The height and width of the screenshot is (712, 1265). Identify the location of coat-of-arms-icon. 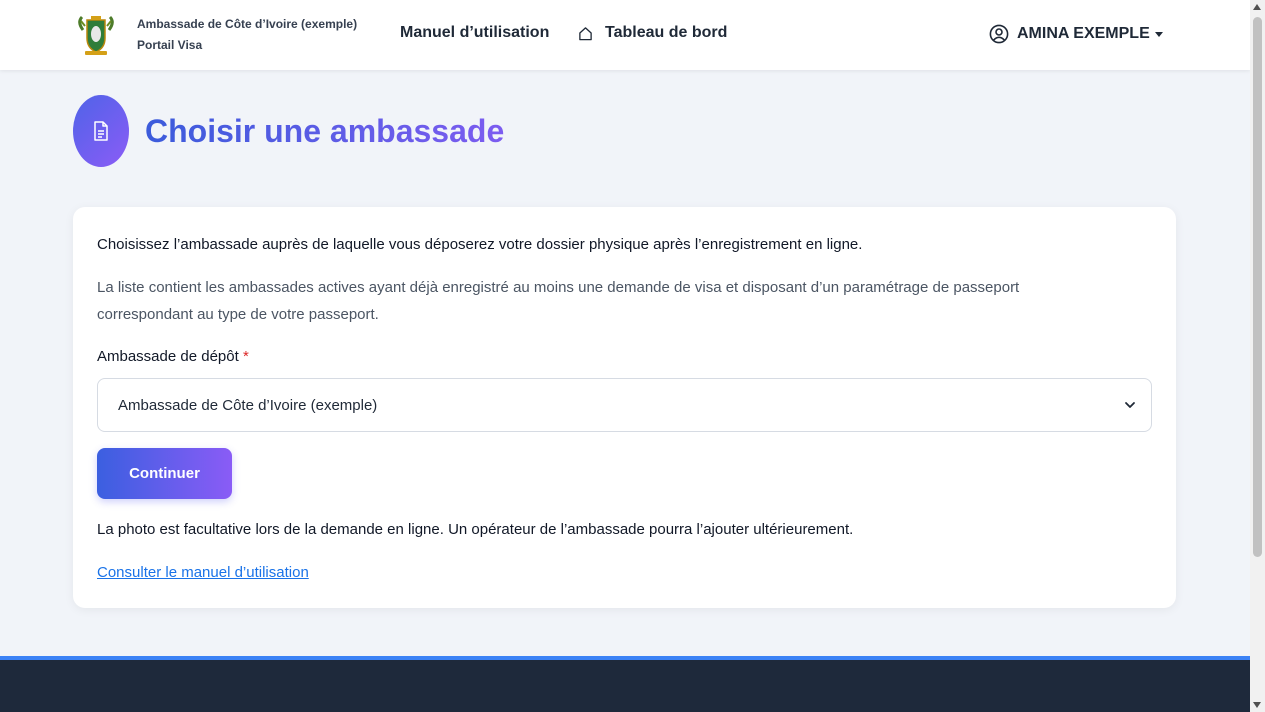
(96, 35).